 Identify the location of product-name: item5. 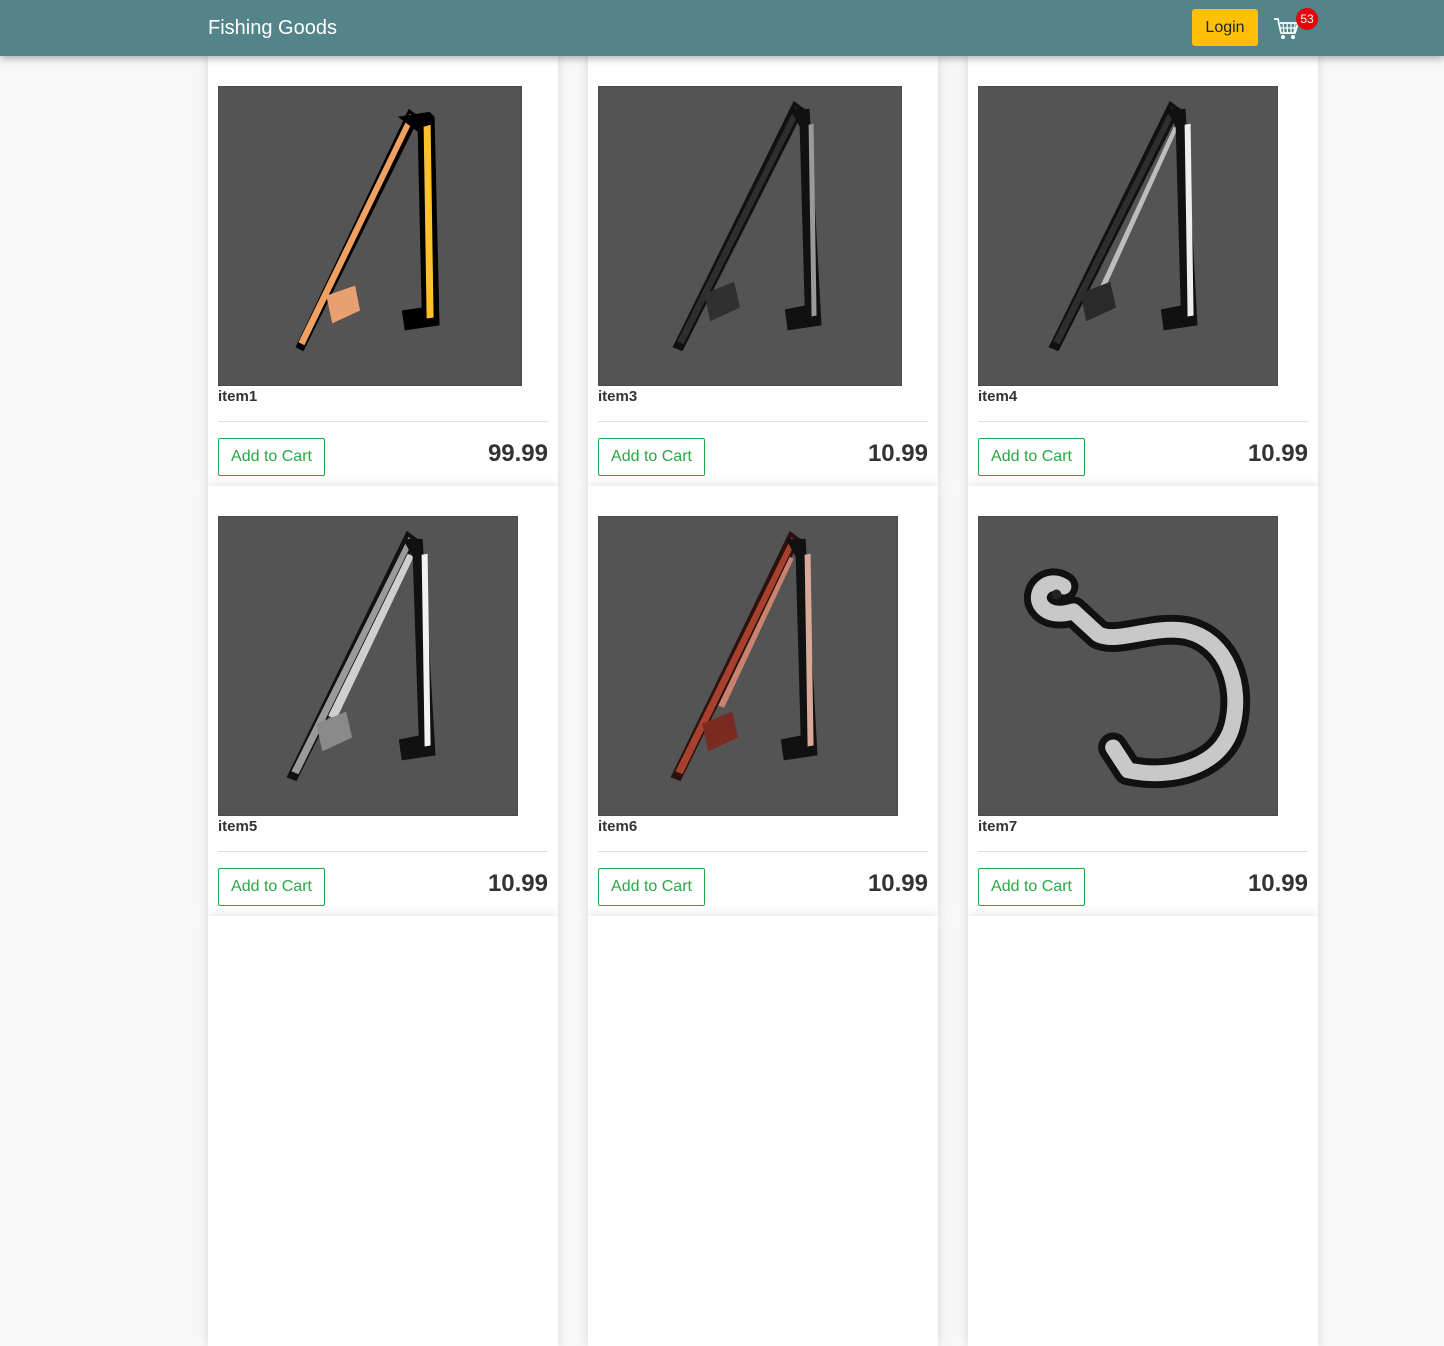
(238, 826).